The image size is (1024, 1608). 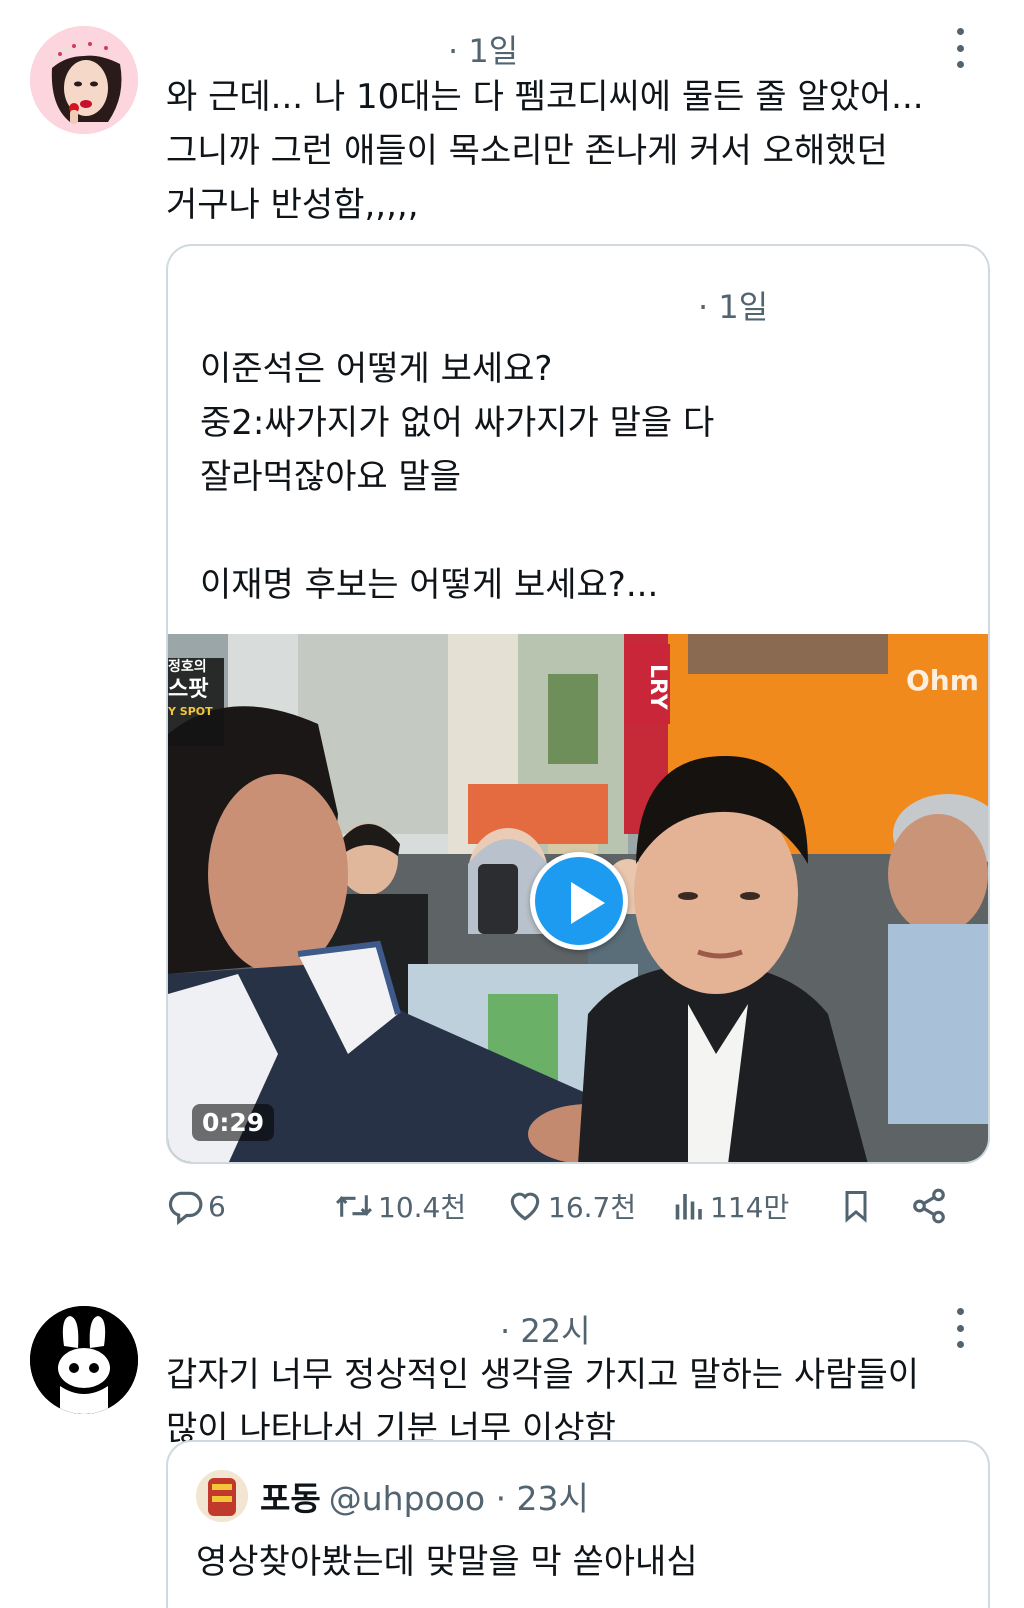 I want to click on reply-button: 6, so click(x=196, y=1206).